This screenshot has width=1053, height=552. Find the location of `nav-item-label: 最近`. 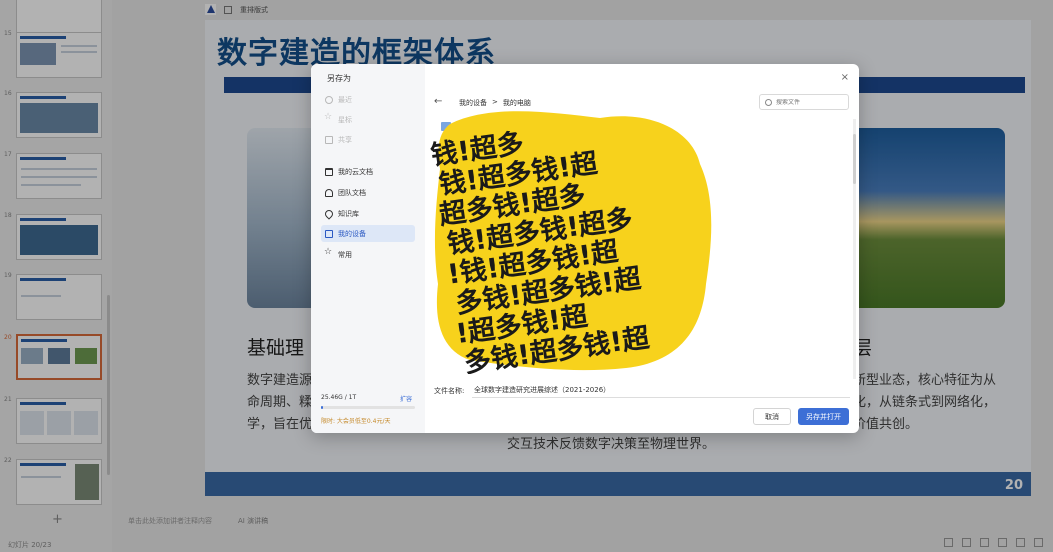

nav-item-label: 最近 is located at coordinates (345, 99).